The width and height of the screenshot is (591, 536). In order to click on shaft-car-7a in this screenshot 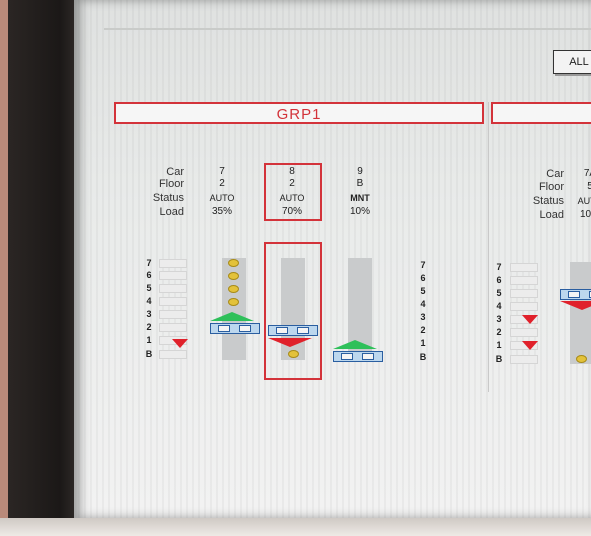, I will do `click(580, 313)`.